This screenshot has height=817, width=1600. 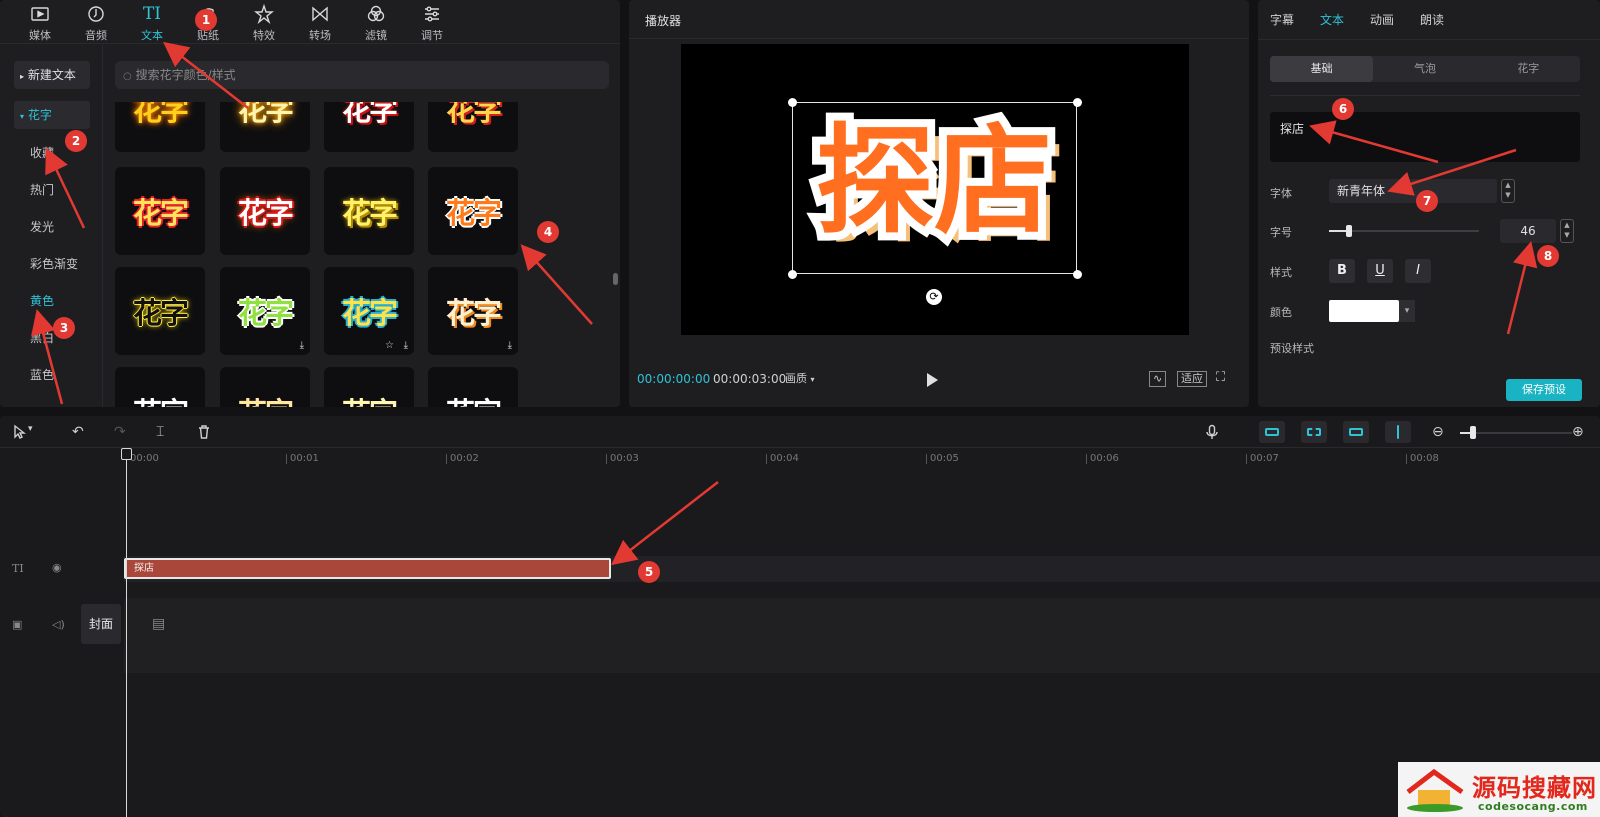 What do you see at coordinates (800, 432) in the screenshot?
I see `timeline-toolbar: ▾ ↶ ↷ ⌶ ⊖ ⊕` at bounding box center [800, 432].